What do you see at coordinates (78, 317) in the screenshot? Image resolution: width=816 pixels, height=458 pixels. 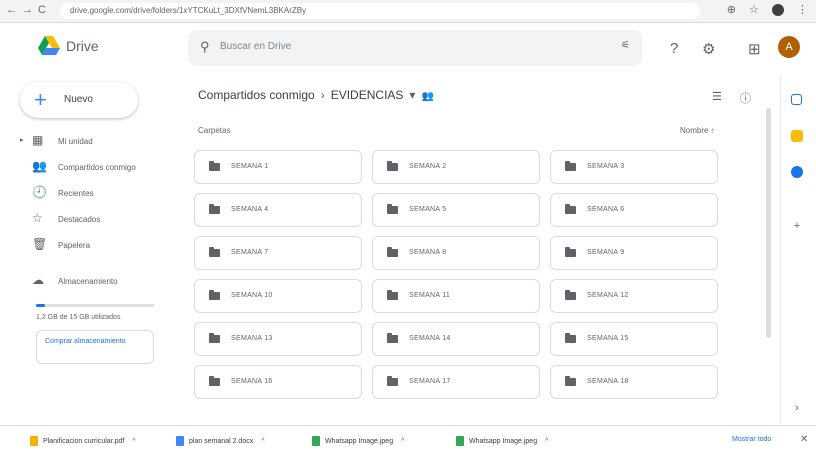 I see `storage-usage-text: 1,2 GB de 15 GB utilizados` at bounding box center [78, 317].